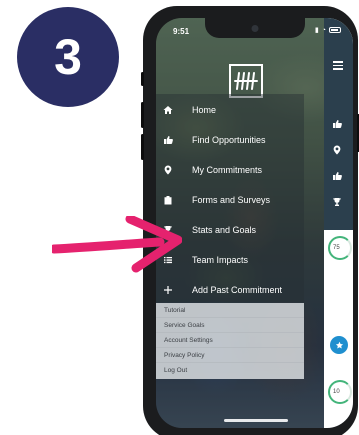 The height and width of the screenshot is (435, 359). Describe the element at coordinates (316, 30) in the screenshot. I see `signal-icon: ▮` at that location.